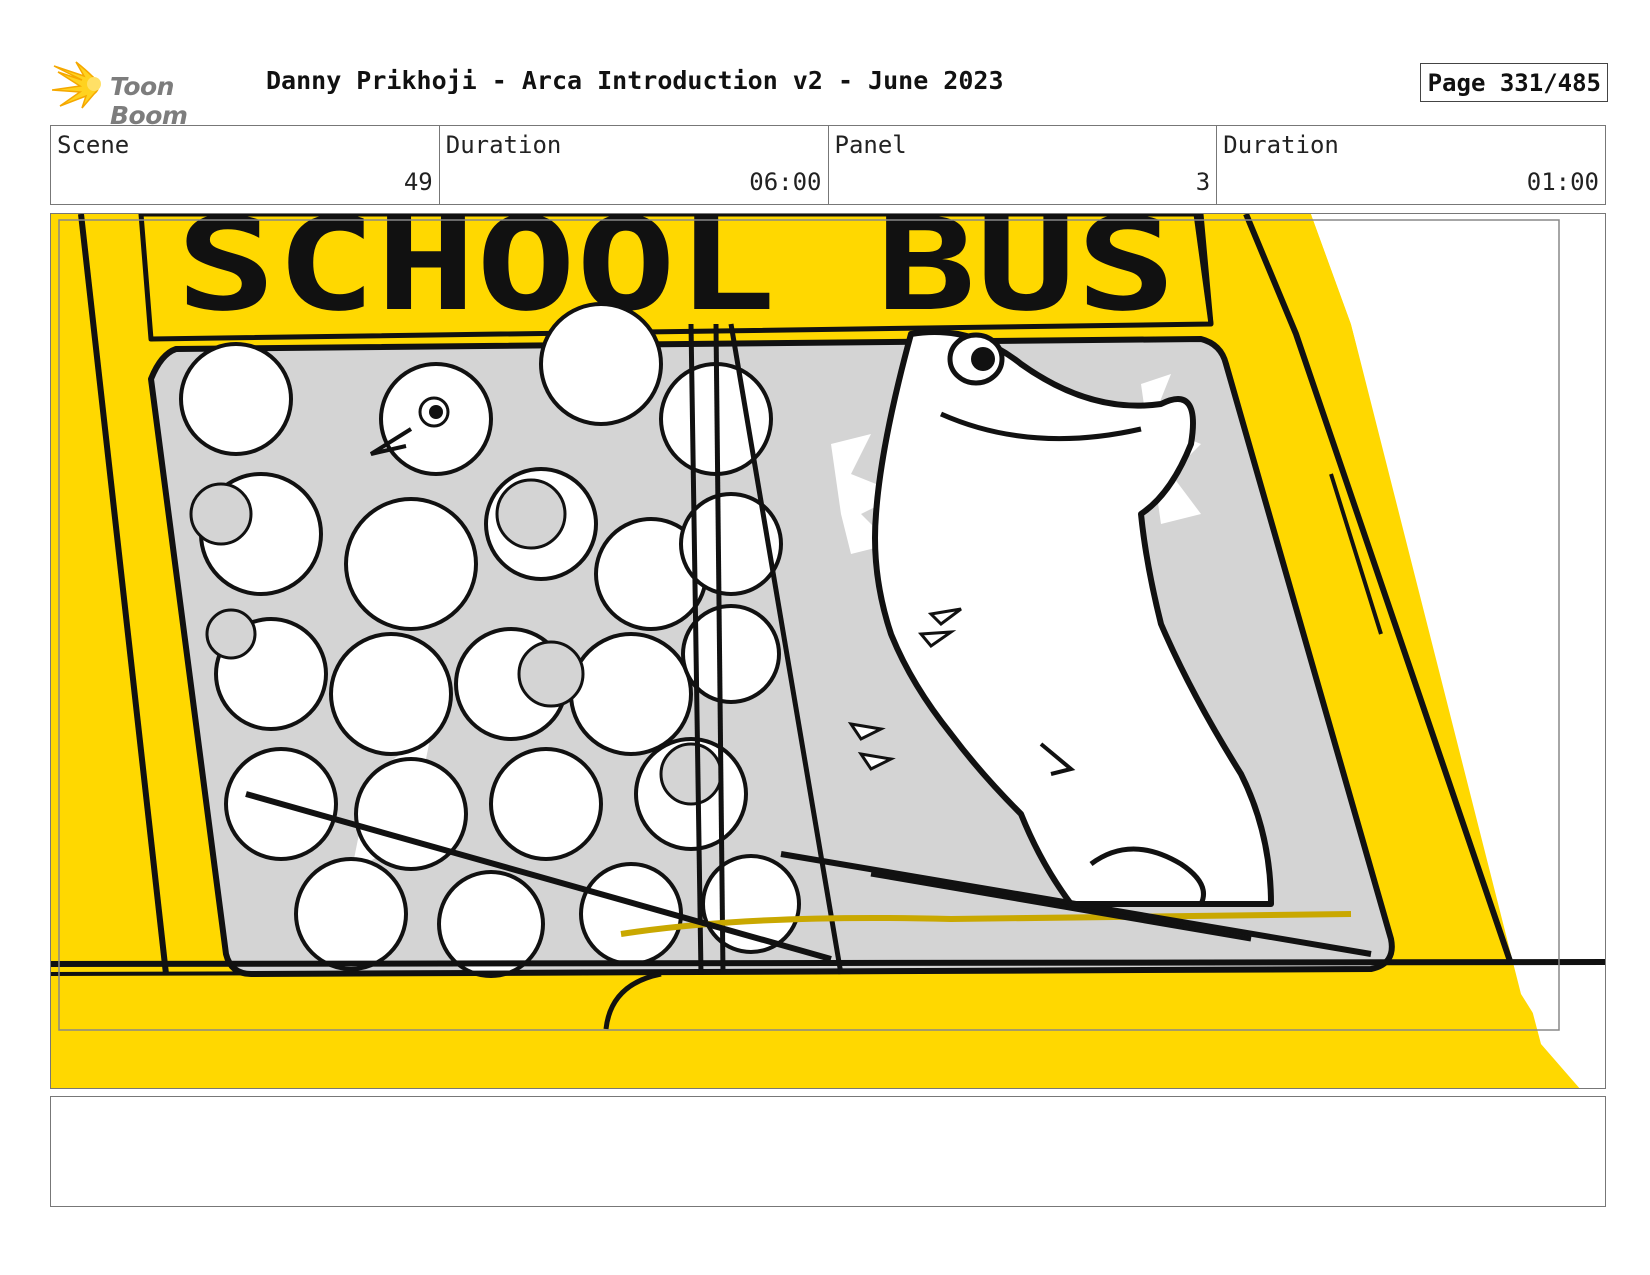  I want to click on panel-value: 3, so click(1203, 182).